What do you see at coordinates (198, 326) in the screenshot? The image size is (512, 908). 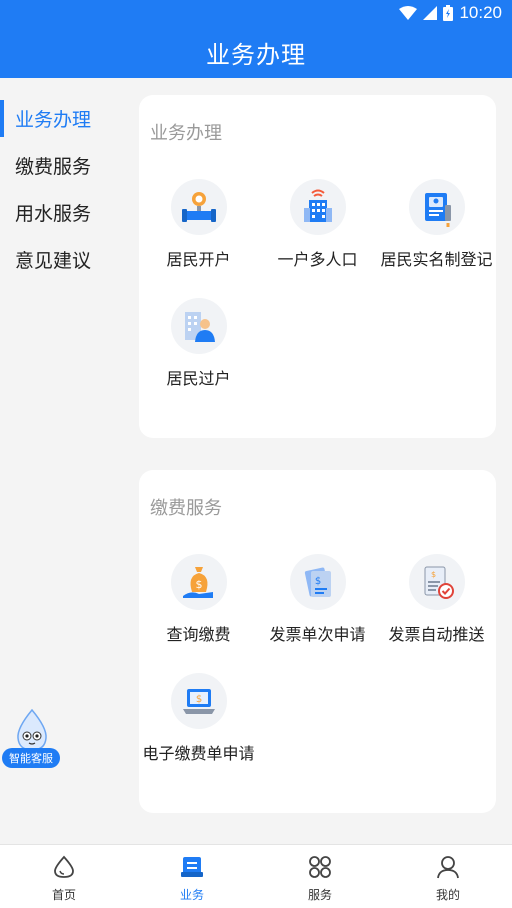 I see `person-building-icon` at bounding box center [198, 326].